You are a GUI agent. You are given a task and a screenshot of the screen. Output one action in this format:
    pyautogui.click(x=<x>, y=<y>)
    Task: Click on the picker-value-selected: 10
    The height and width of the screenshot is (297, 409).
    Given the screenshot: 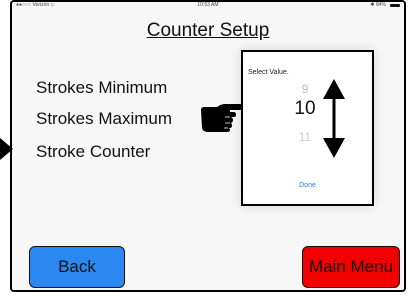 What is the action you would take?
    pyautogui.click(x=305, y=109)
    